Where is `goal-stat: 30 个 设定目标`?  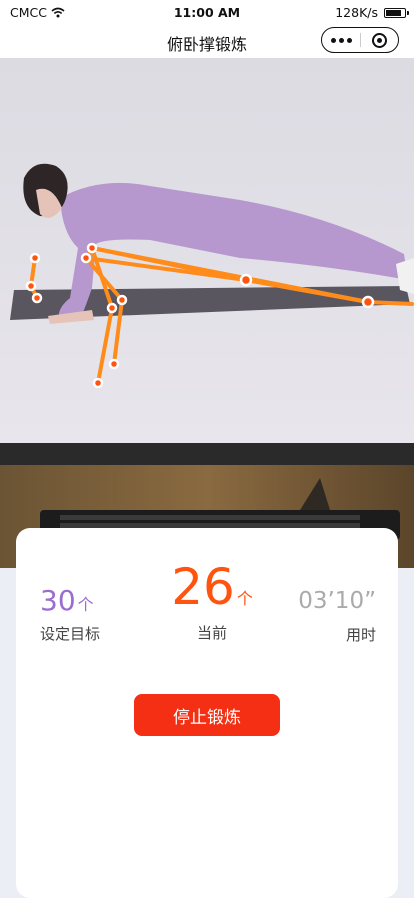 goal-stat: 30 个 设定目标 is located at coordinates (70, 614).